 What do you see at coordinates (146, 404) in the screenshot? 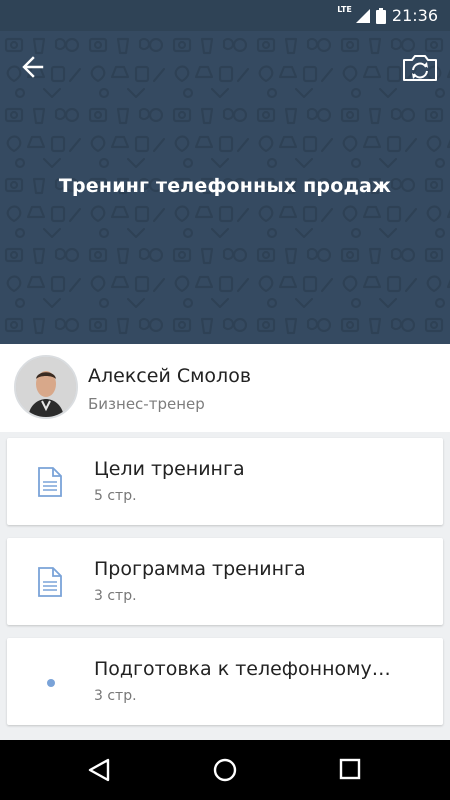
I see `author-role: Бизнес-тренер` at bounding box center [146, 404].